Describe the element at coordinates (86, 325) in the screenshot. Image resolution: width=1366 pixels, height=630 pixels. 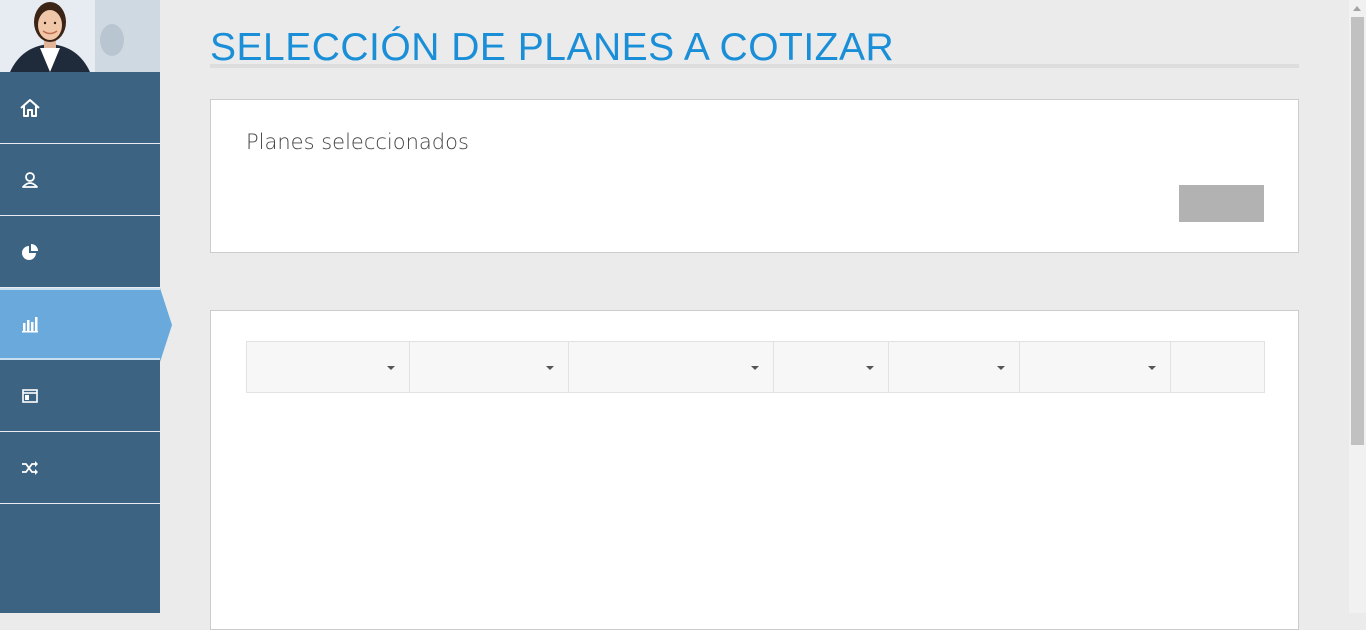
I see `sidebar-item-statistics` at that location.